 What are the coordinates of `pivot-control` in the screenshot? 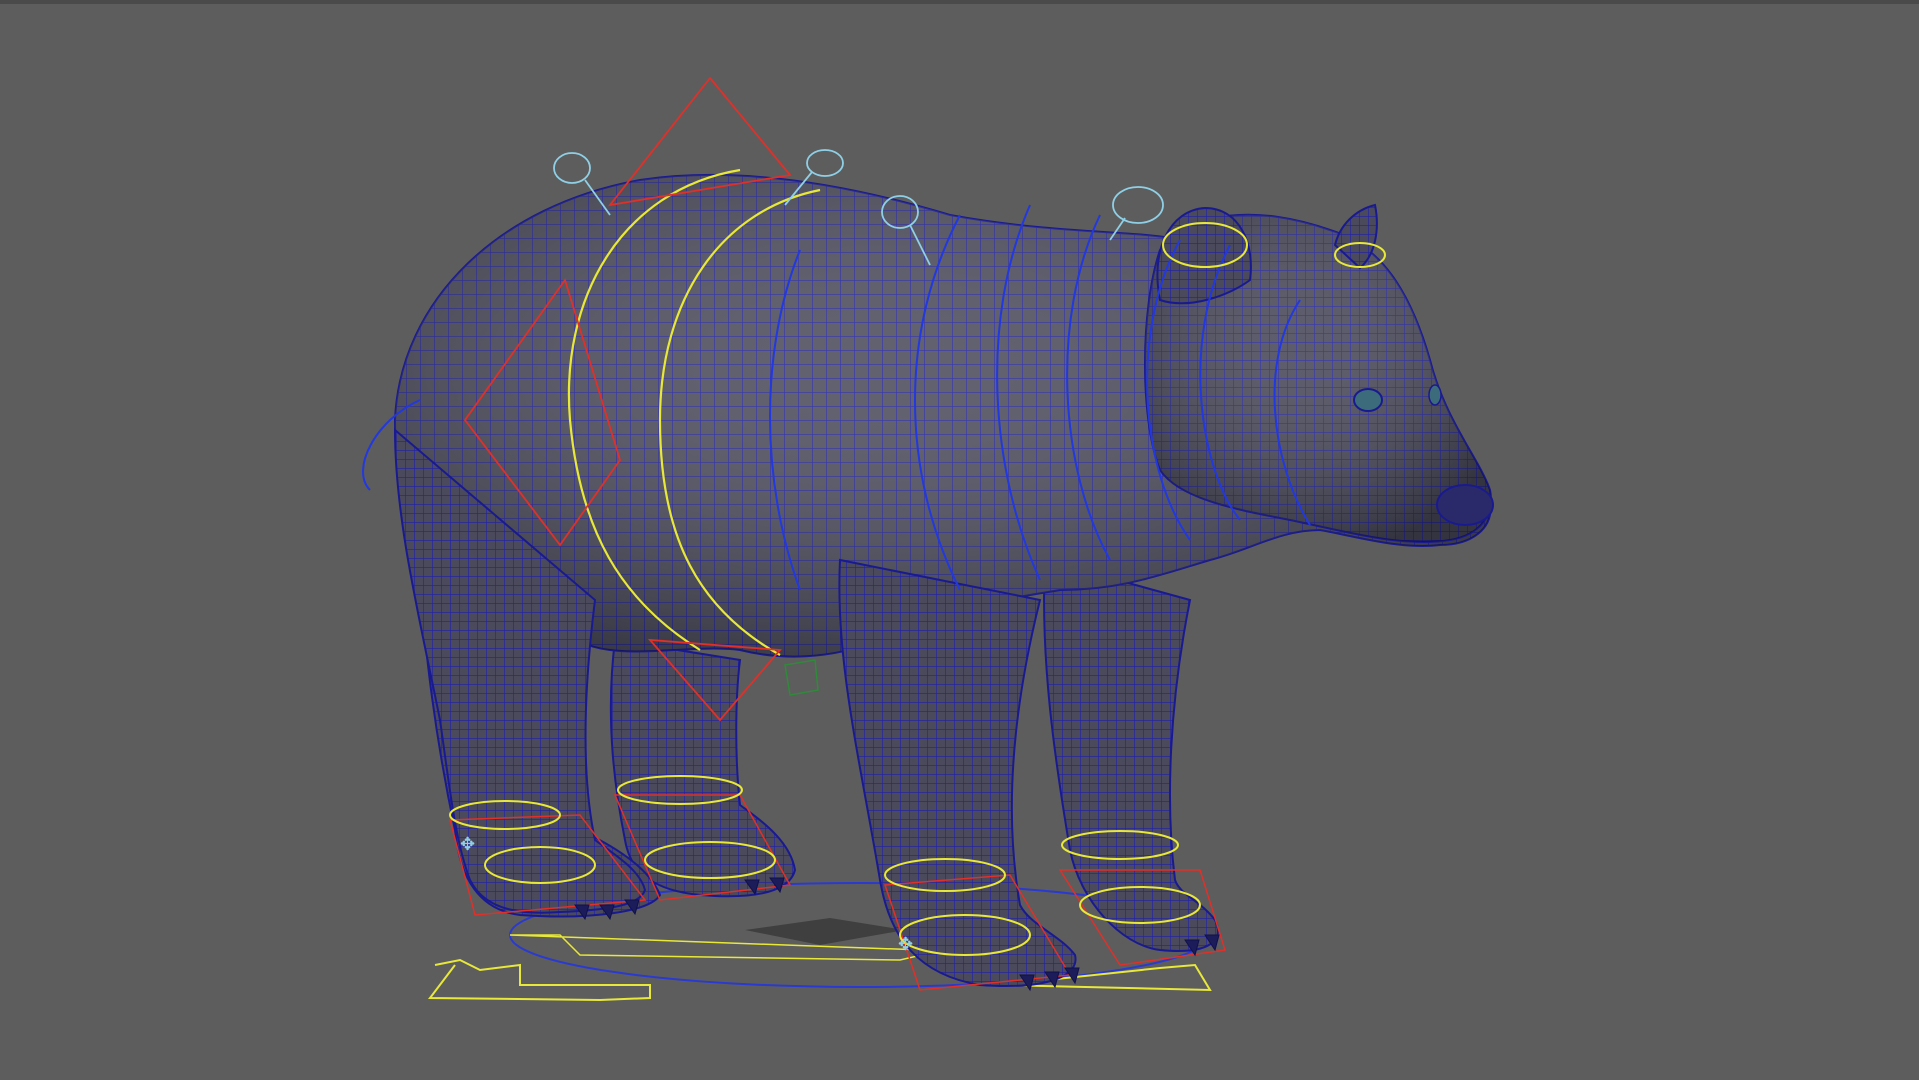 It's located at (801, 677).